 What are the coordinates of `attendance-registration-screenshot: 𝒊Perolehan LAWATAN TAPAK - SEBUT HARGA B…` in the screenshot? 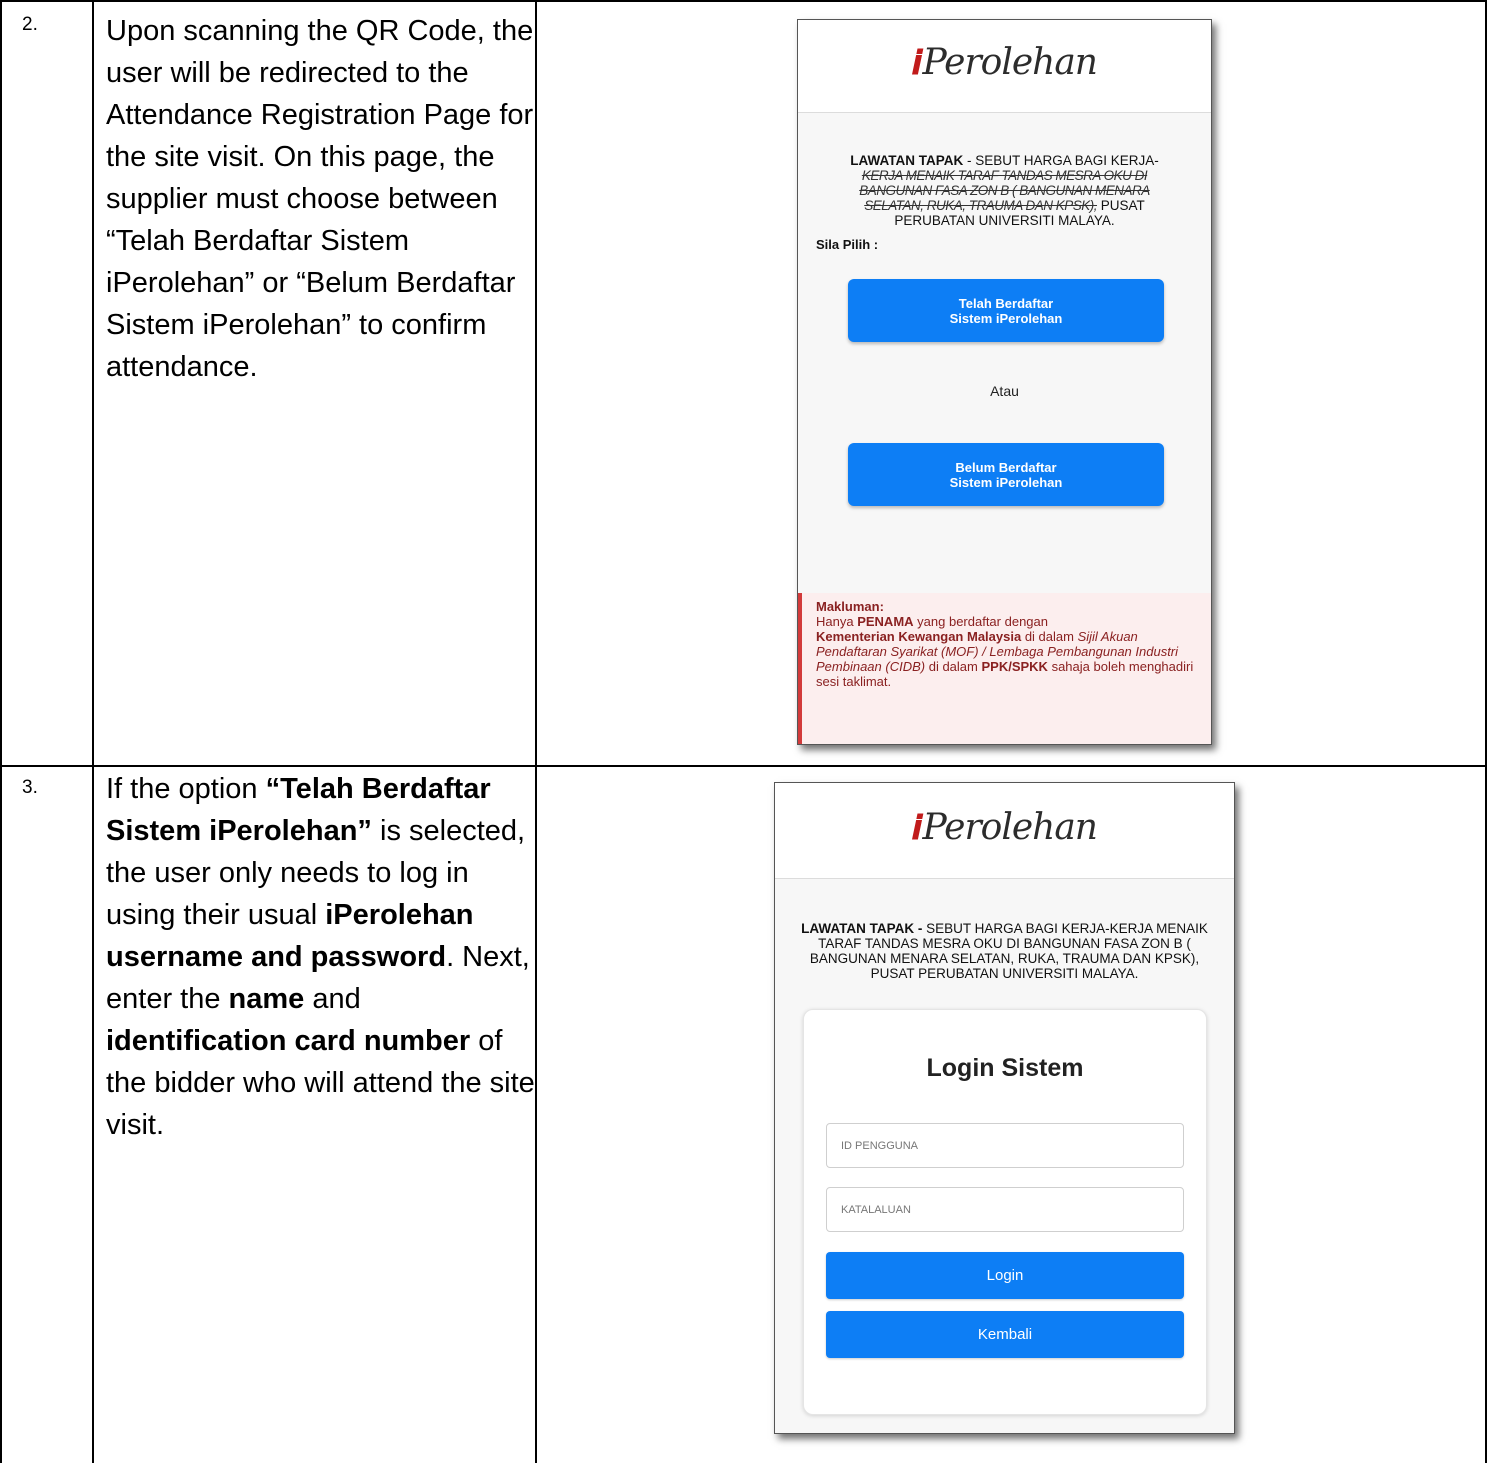 It's located at (1004, 382).